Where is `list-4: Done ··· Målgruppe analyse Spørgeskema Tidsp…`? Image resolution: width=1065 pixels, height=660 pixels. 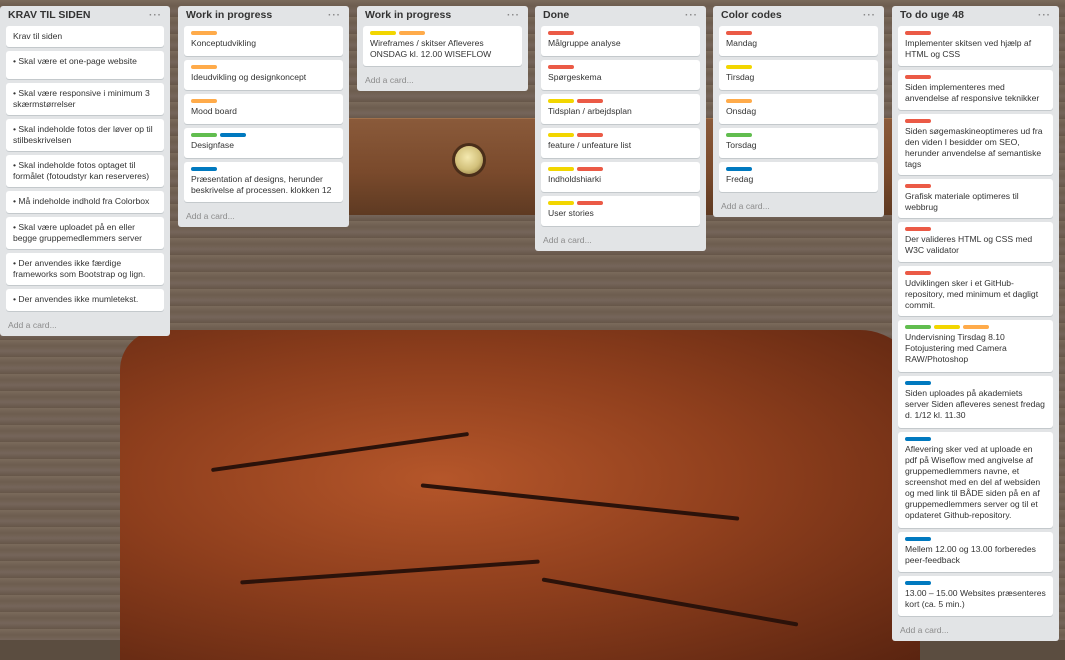 list-4: Done ··· Målgruppe analyse Spørgeskema Tidsp… is located at coordinates (620, 128).